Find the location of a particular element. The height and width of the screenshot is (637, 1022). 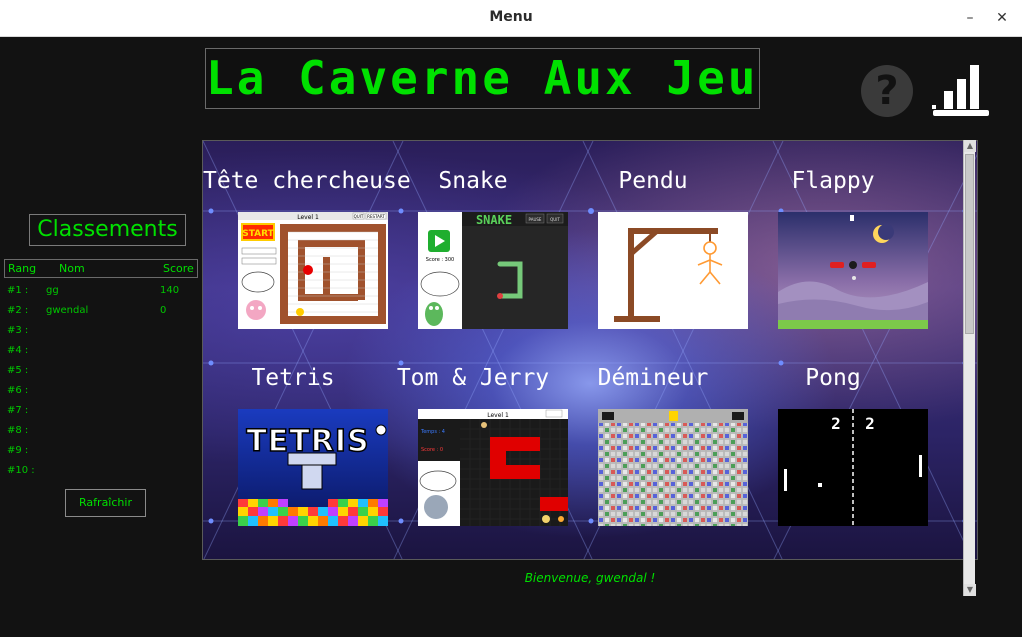

table-row: #8 : is located at coordinates (101, 431).